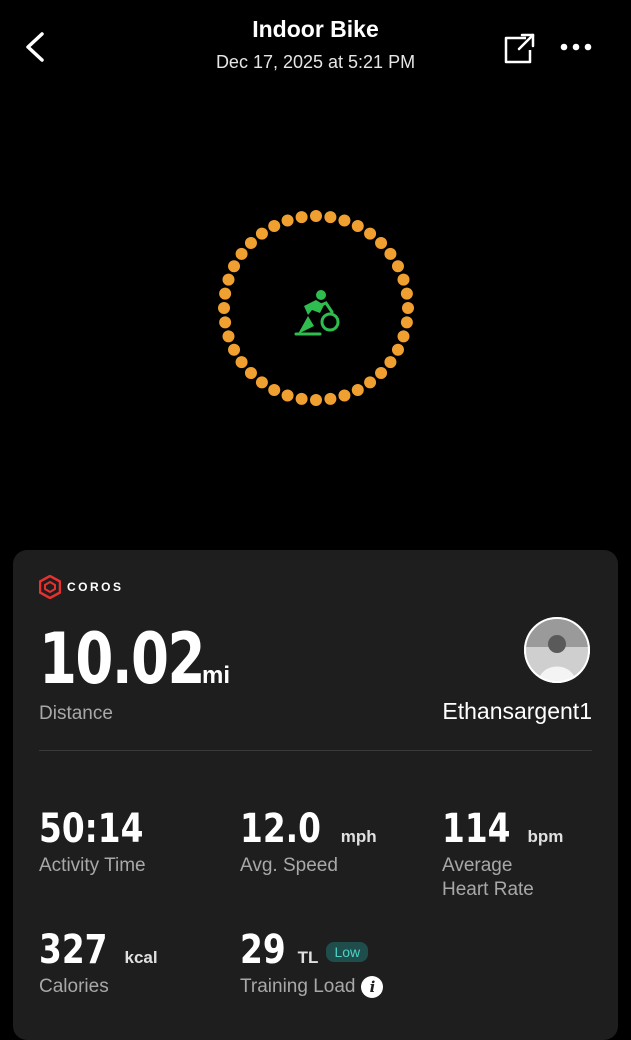 The width and height of the screenshot is (631, 1040). Describe the element at coordinates (358, 836) in the screenshot. I see `stat-unit: mph` at that location.